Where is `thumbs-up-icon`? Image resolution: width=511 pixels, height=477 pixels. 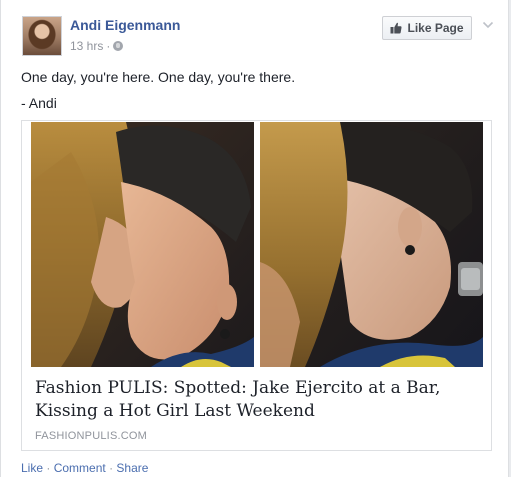
thumbs-up-icon is located at coordinates (396, 28).